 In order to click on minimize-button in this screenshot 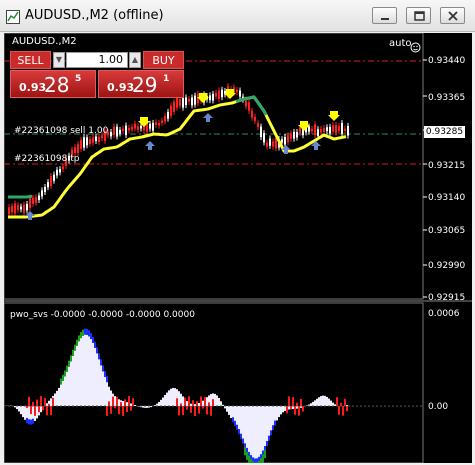, I will do `click(384, 15)`.